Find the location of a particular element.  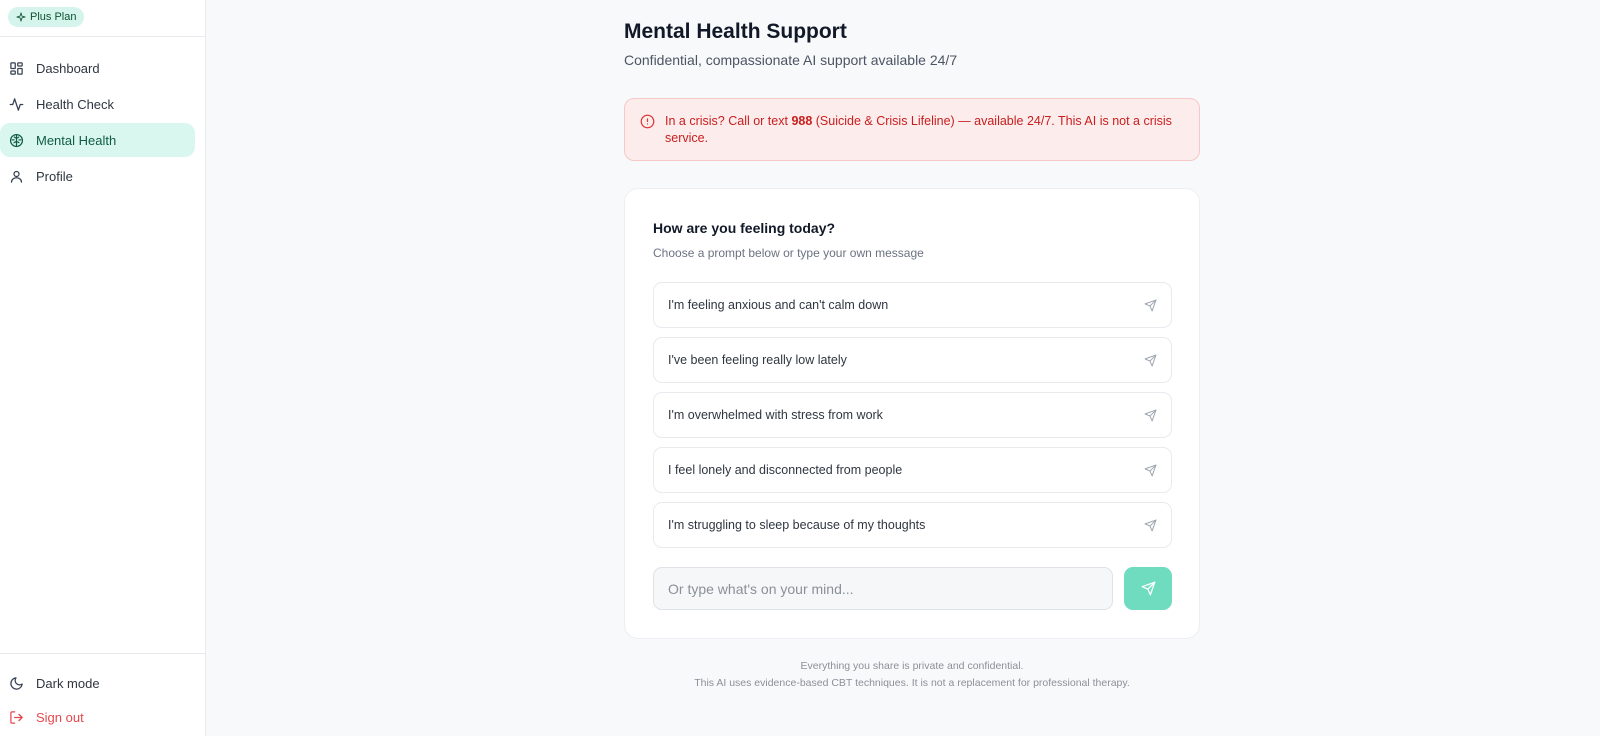

prompt-button: I'm overwhelmed with stress from work is located at coordinates (912, 415).